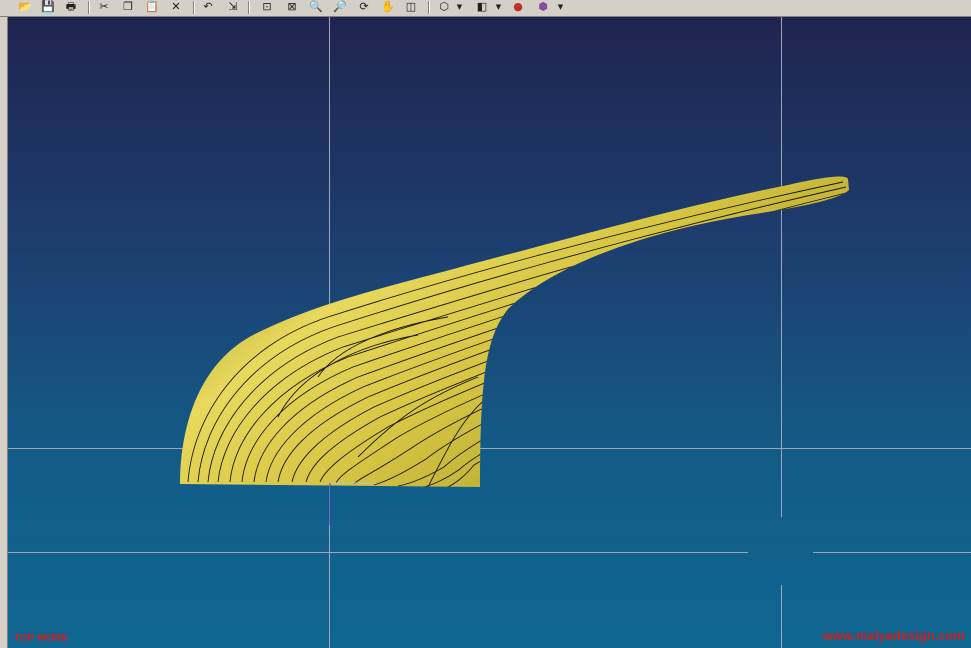 This screenshot has width=971, height=648. What do you see at coordinates (444, 7) in the screenshot?
I see `view-cube-icon: ⬡` at bounding box center [444, 7].